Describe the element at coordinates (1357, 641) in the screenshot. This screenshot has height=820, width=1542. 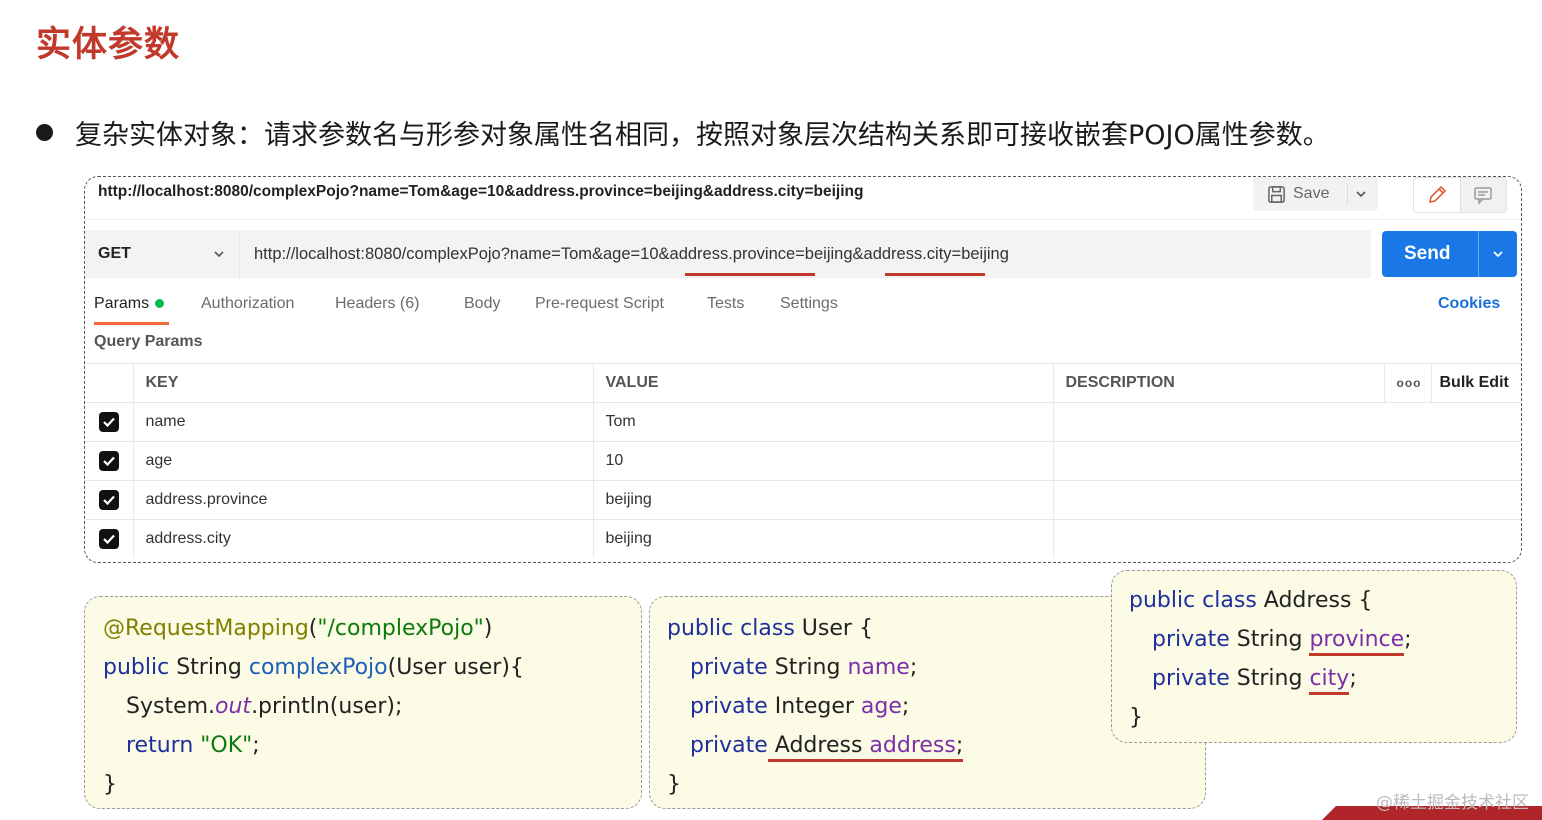
I see `field-name-underlined: province` at that location.